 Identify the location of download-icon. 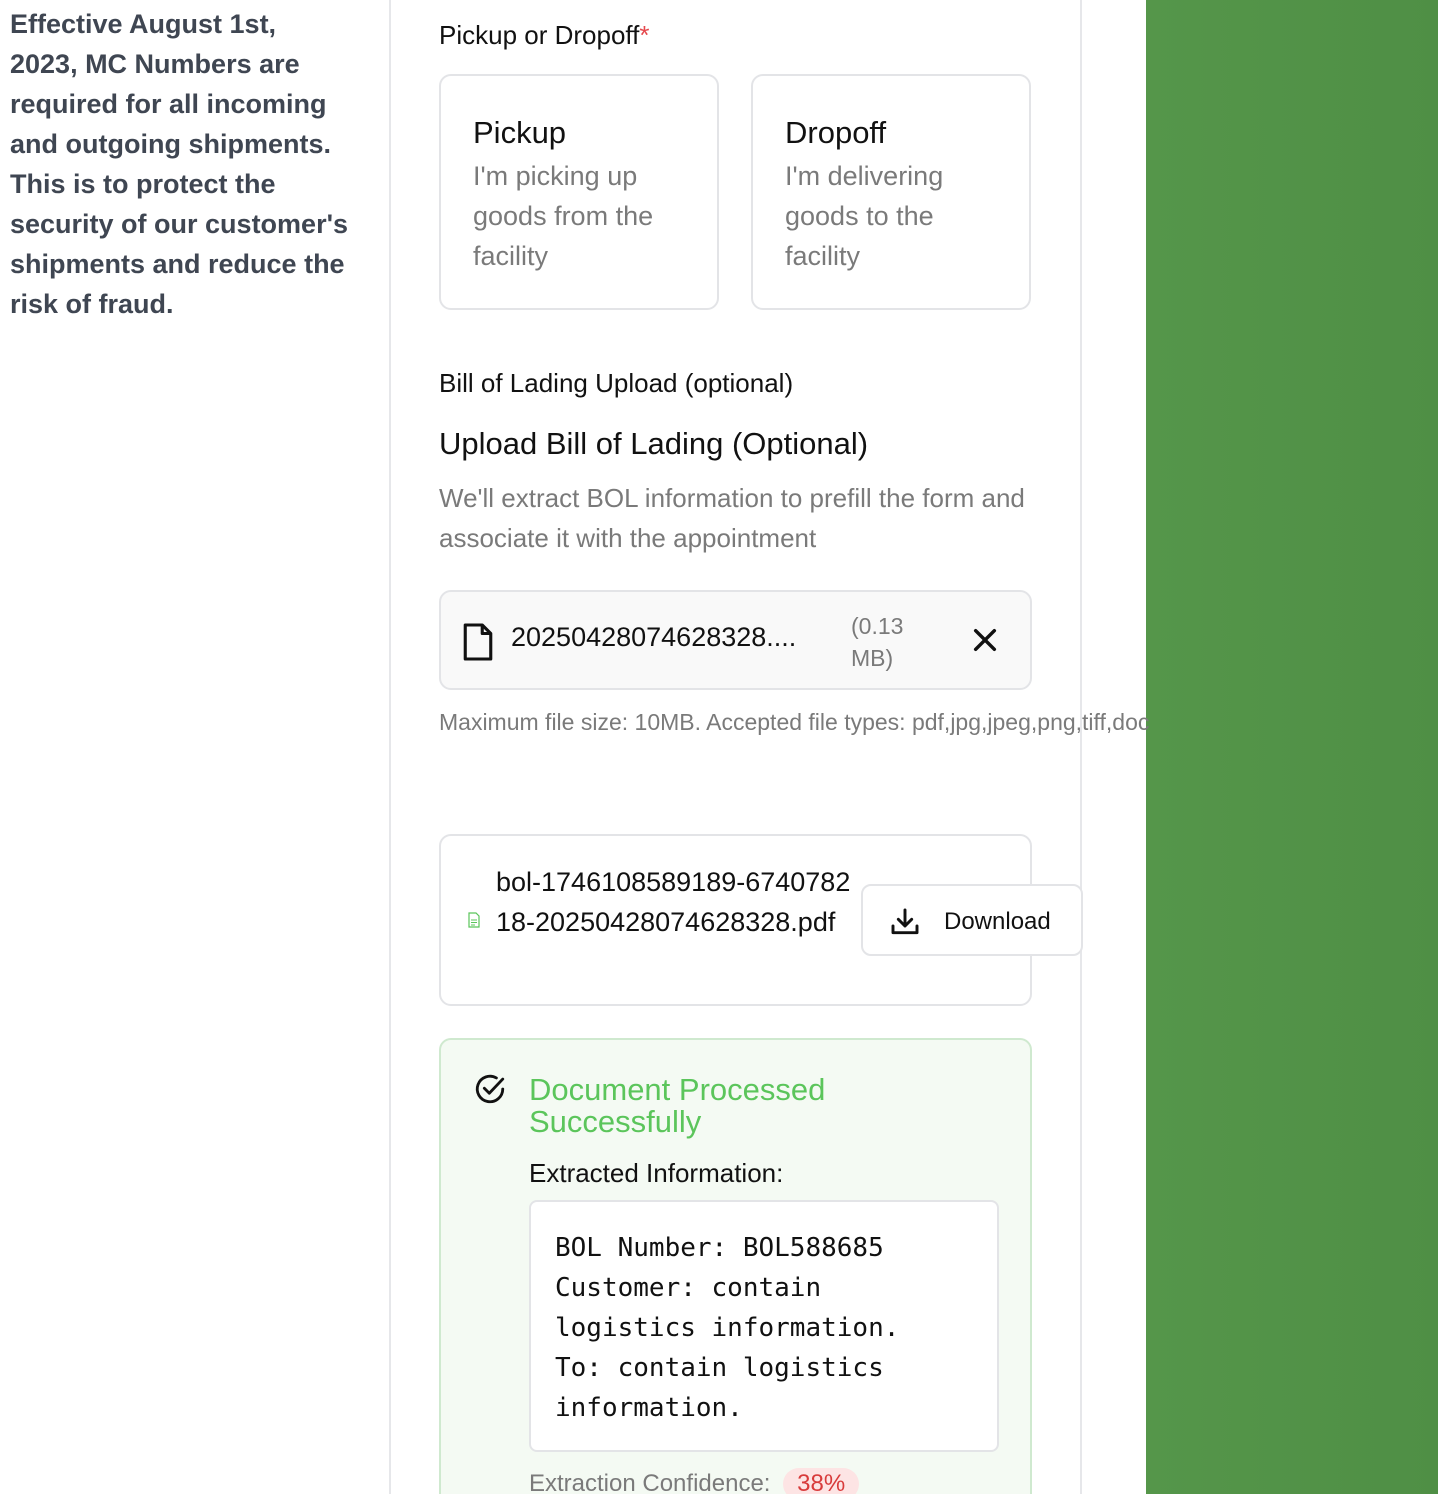
(905, 921).